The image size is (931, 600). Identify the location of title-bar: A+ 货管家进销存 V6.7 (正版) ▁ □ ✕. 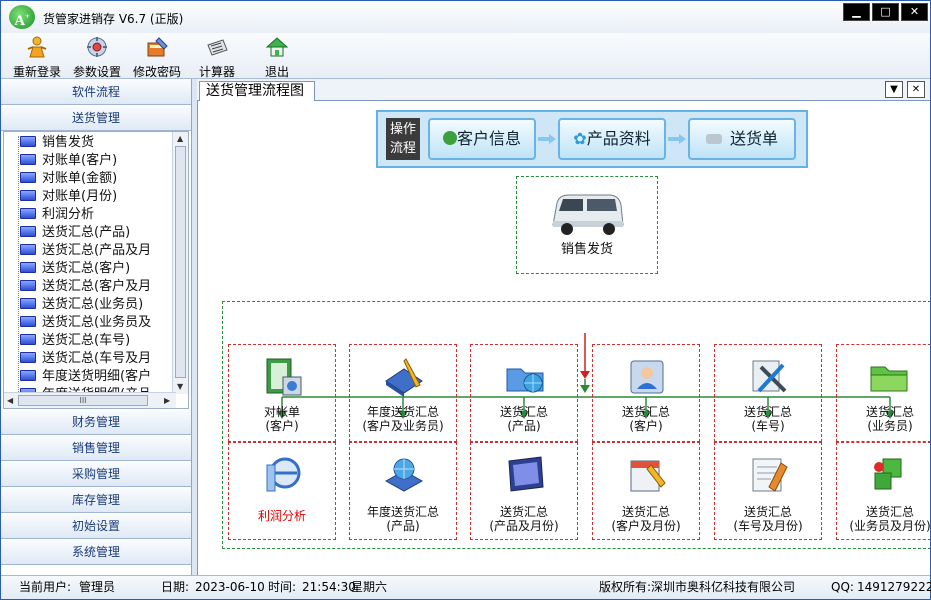
(465, 17).